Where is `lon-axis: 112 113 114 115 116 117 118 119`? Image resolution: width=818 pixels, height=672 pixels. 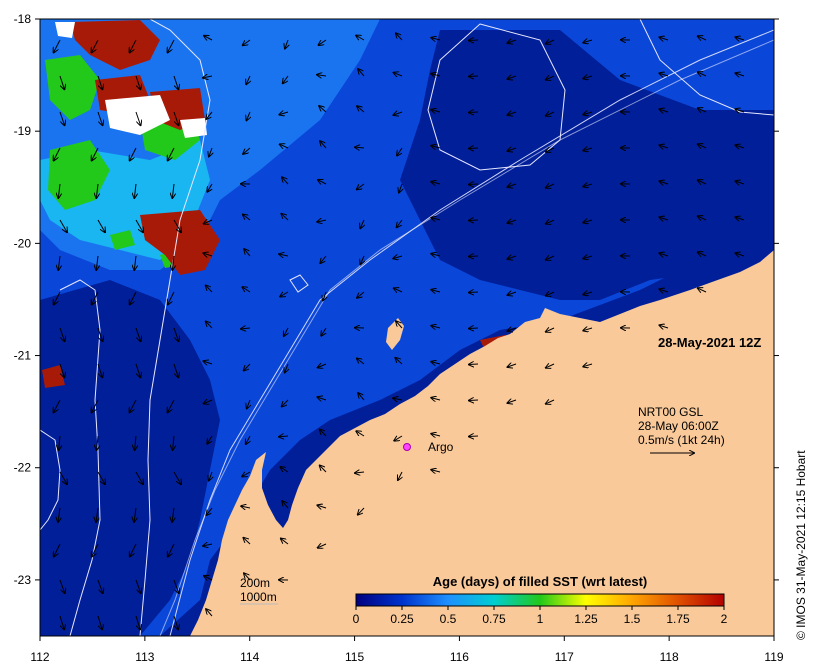
lon-axis: 112 113 114 115 116 117 118 119 is located at coordinates (407, 650).